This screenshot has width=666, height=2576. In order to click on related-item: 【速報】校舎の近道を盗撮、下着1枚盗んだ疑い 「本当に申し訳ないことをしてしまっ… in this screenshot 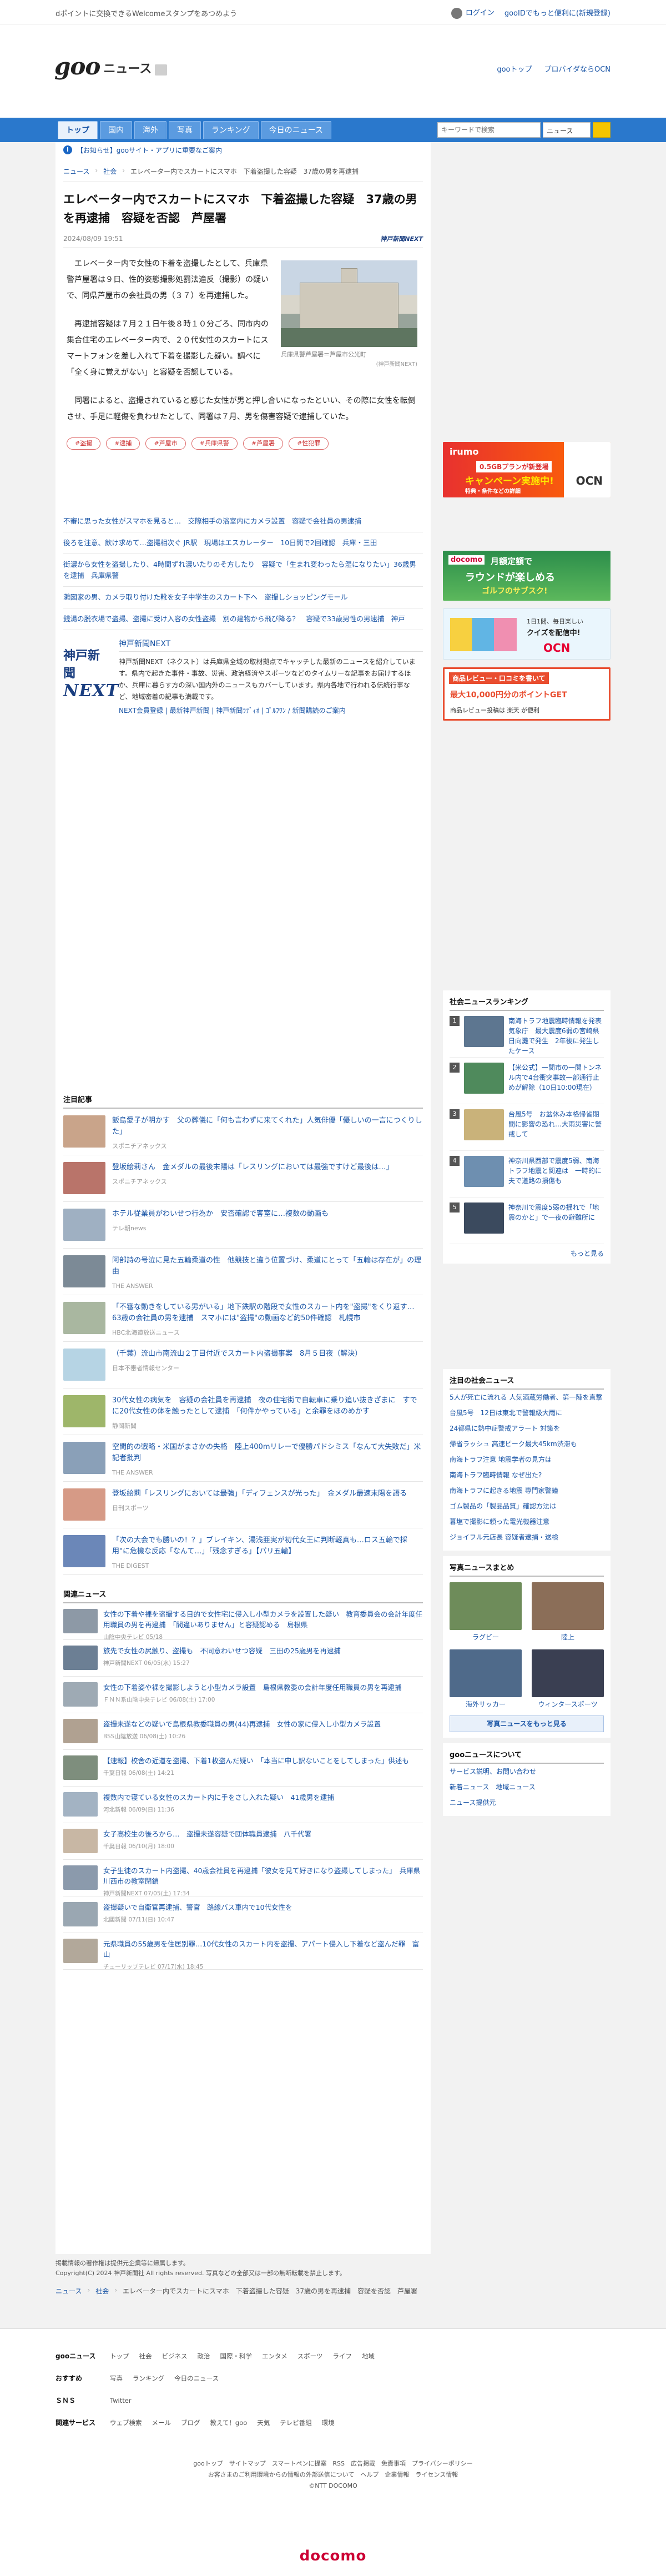, I will do `click(243, 1768)`.